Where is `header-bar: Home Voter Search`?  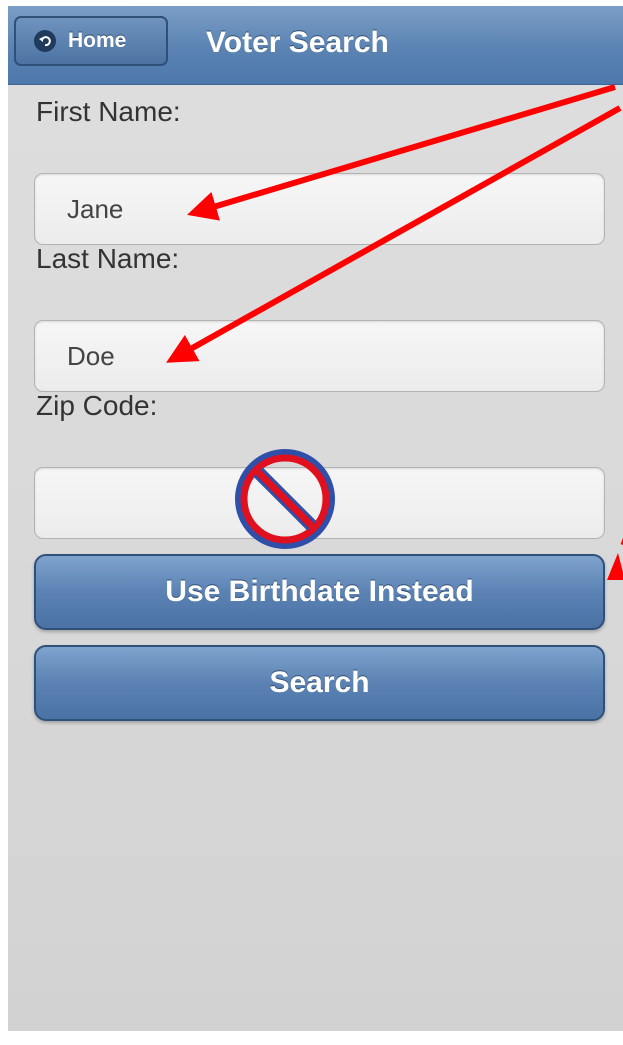 header-bar: Home Voter Search is located at coordinates (315, 45).